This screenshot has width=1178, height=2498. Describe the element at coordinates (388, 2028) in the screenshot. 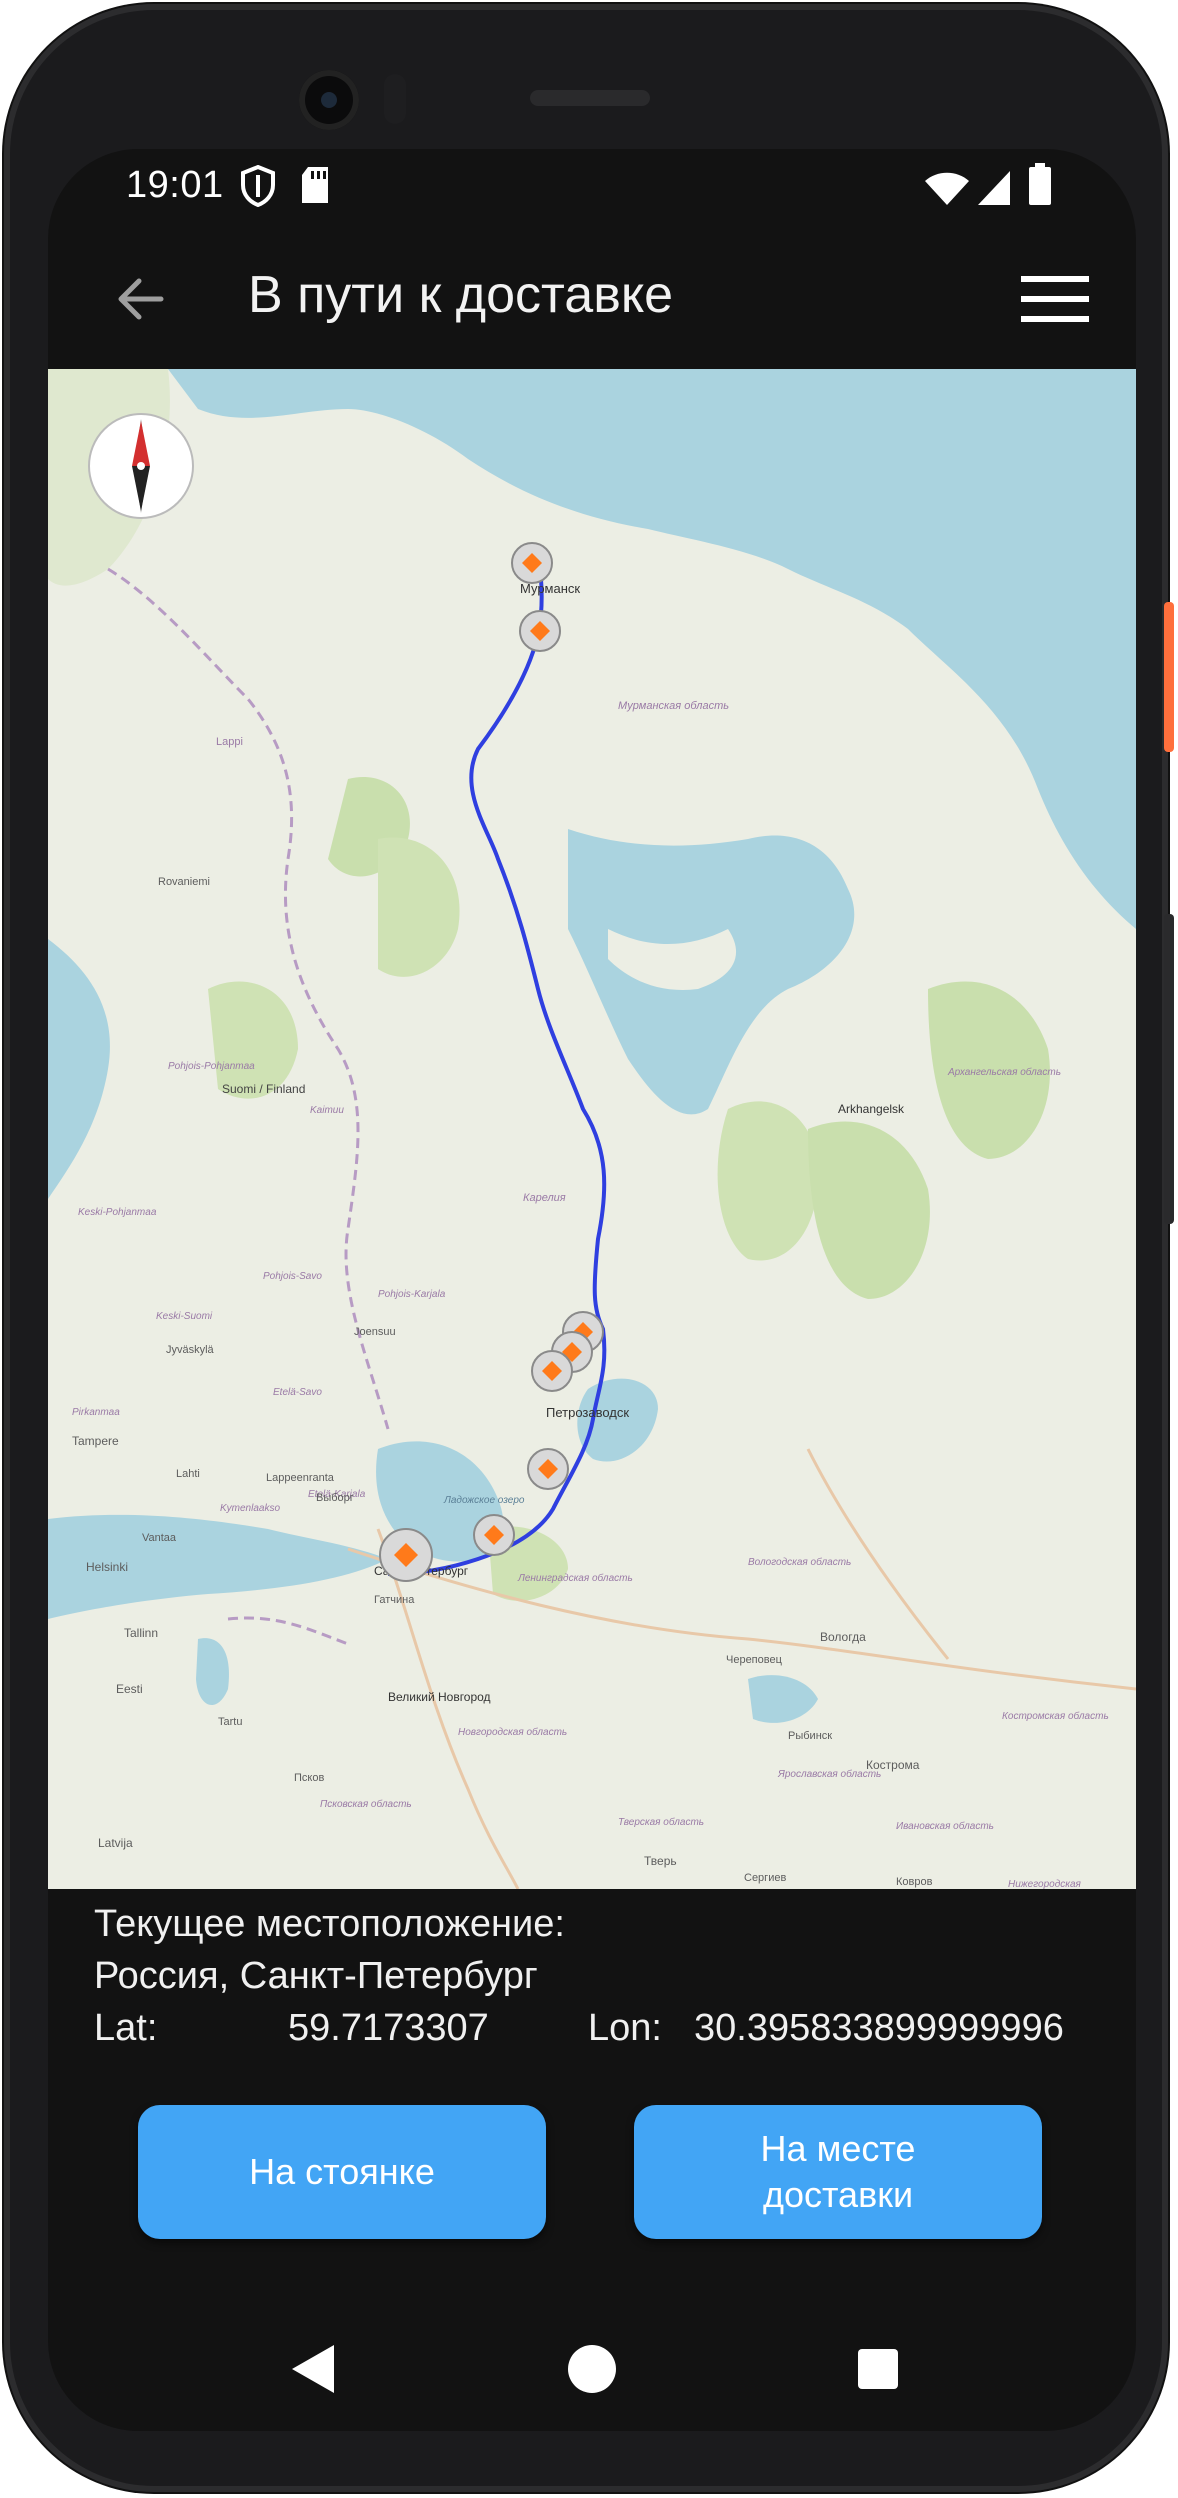

I see `lat-value: 59.7173307` at that location.